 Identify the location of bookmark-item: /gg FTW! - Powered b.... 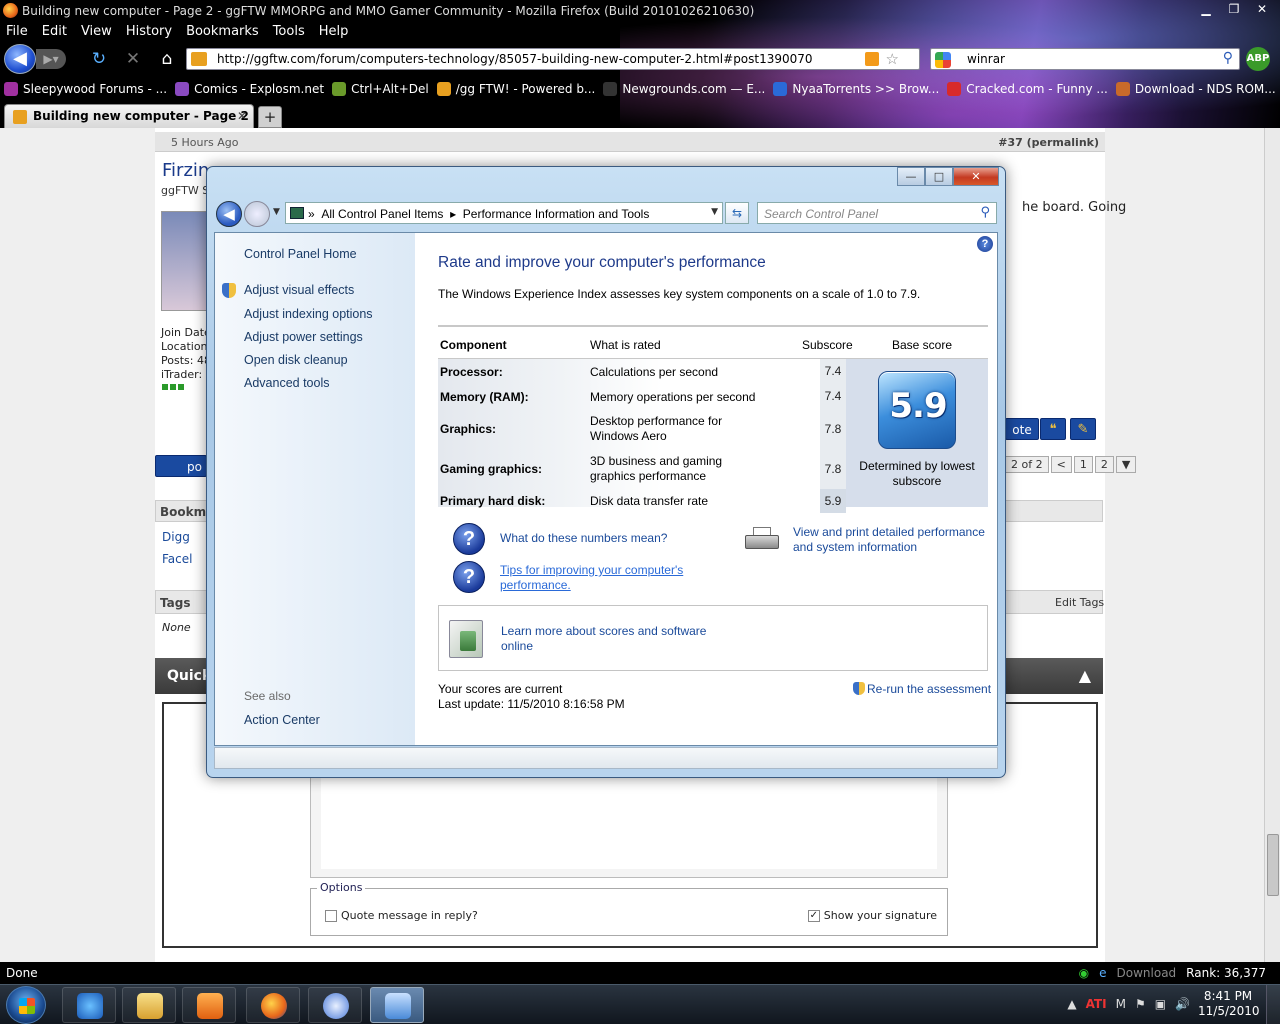
(515, 89).